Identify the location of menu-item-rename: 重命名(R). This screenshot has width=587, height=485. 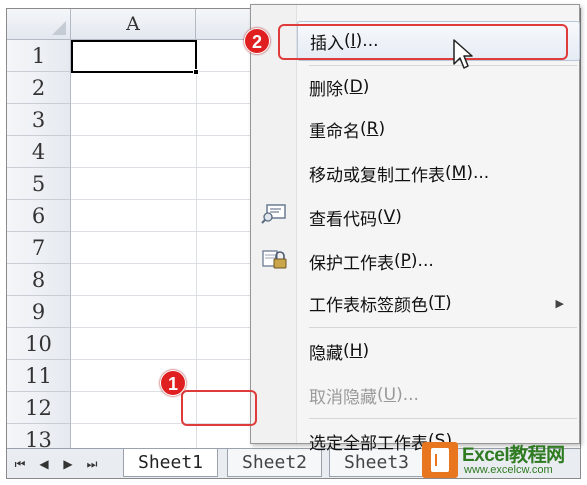
(438, 129).